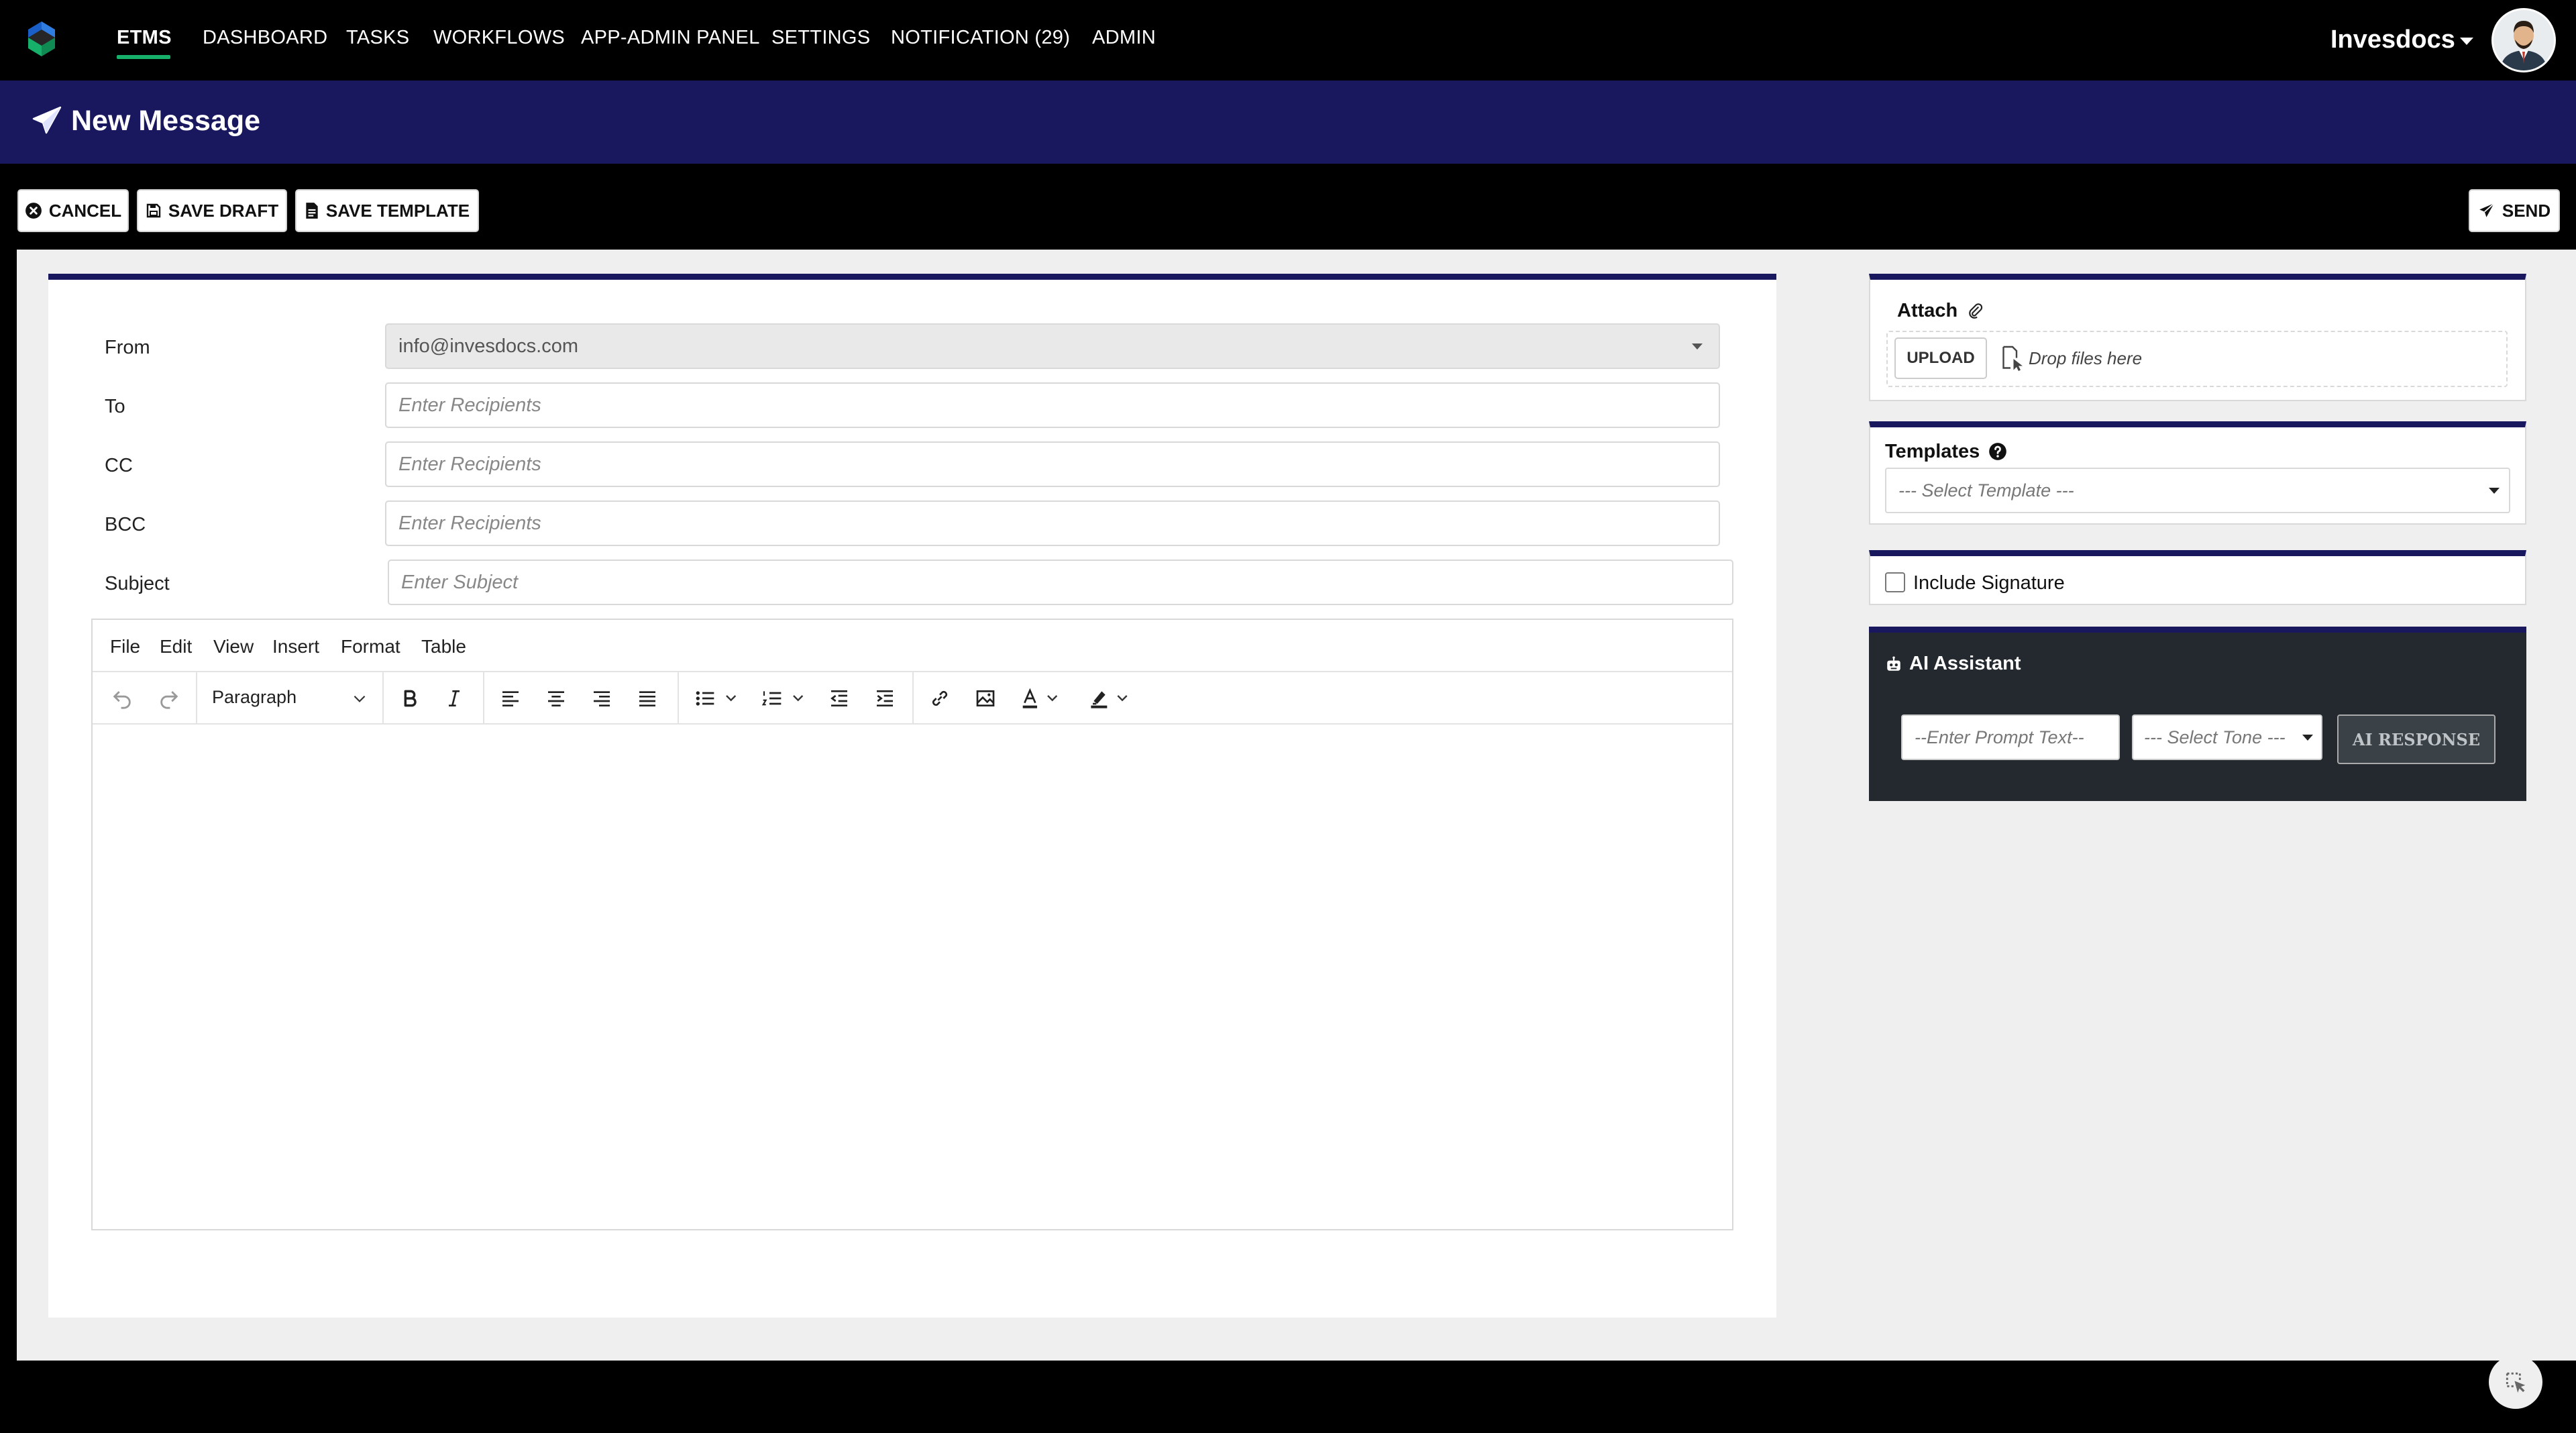 The width and height of the screenshot is (2576, 1433). I want to click on nav-item-etms: ETMS, so click(144, 38).